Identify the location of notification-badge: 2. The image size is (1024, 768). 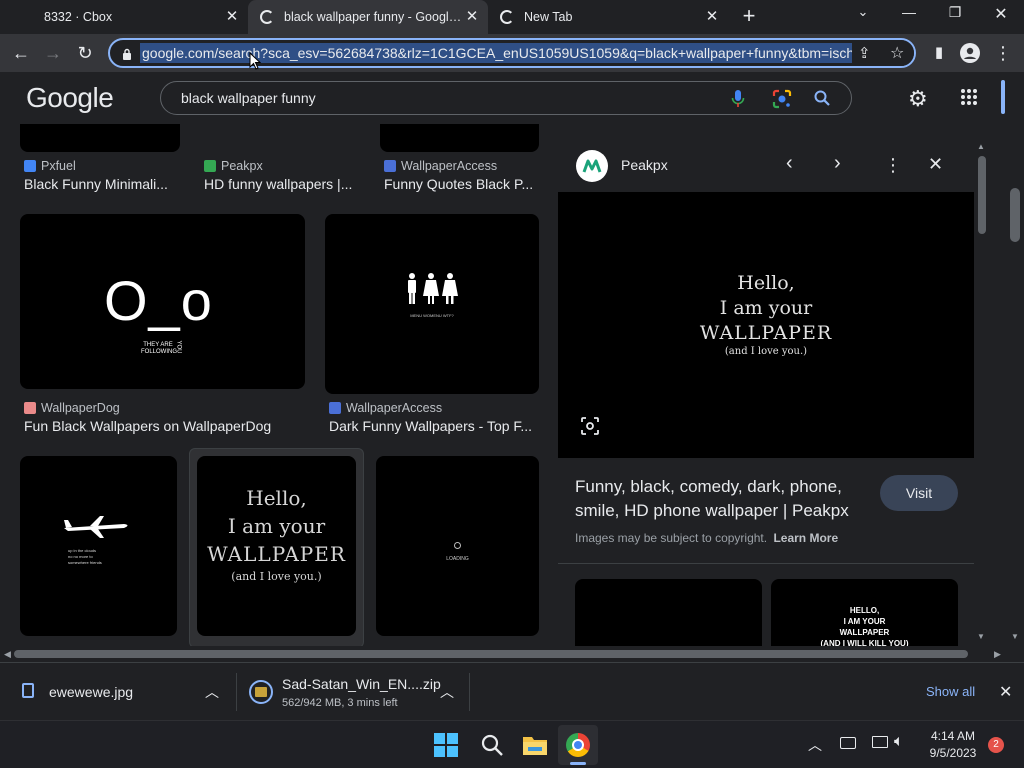
(996, 745).